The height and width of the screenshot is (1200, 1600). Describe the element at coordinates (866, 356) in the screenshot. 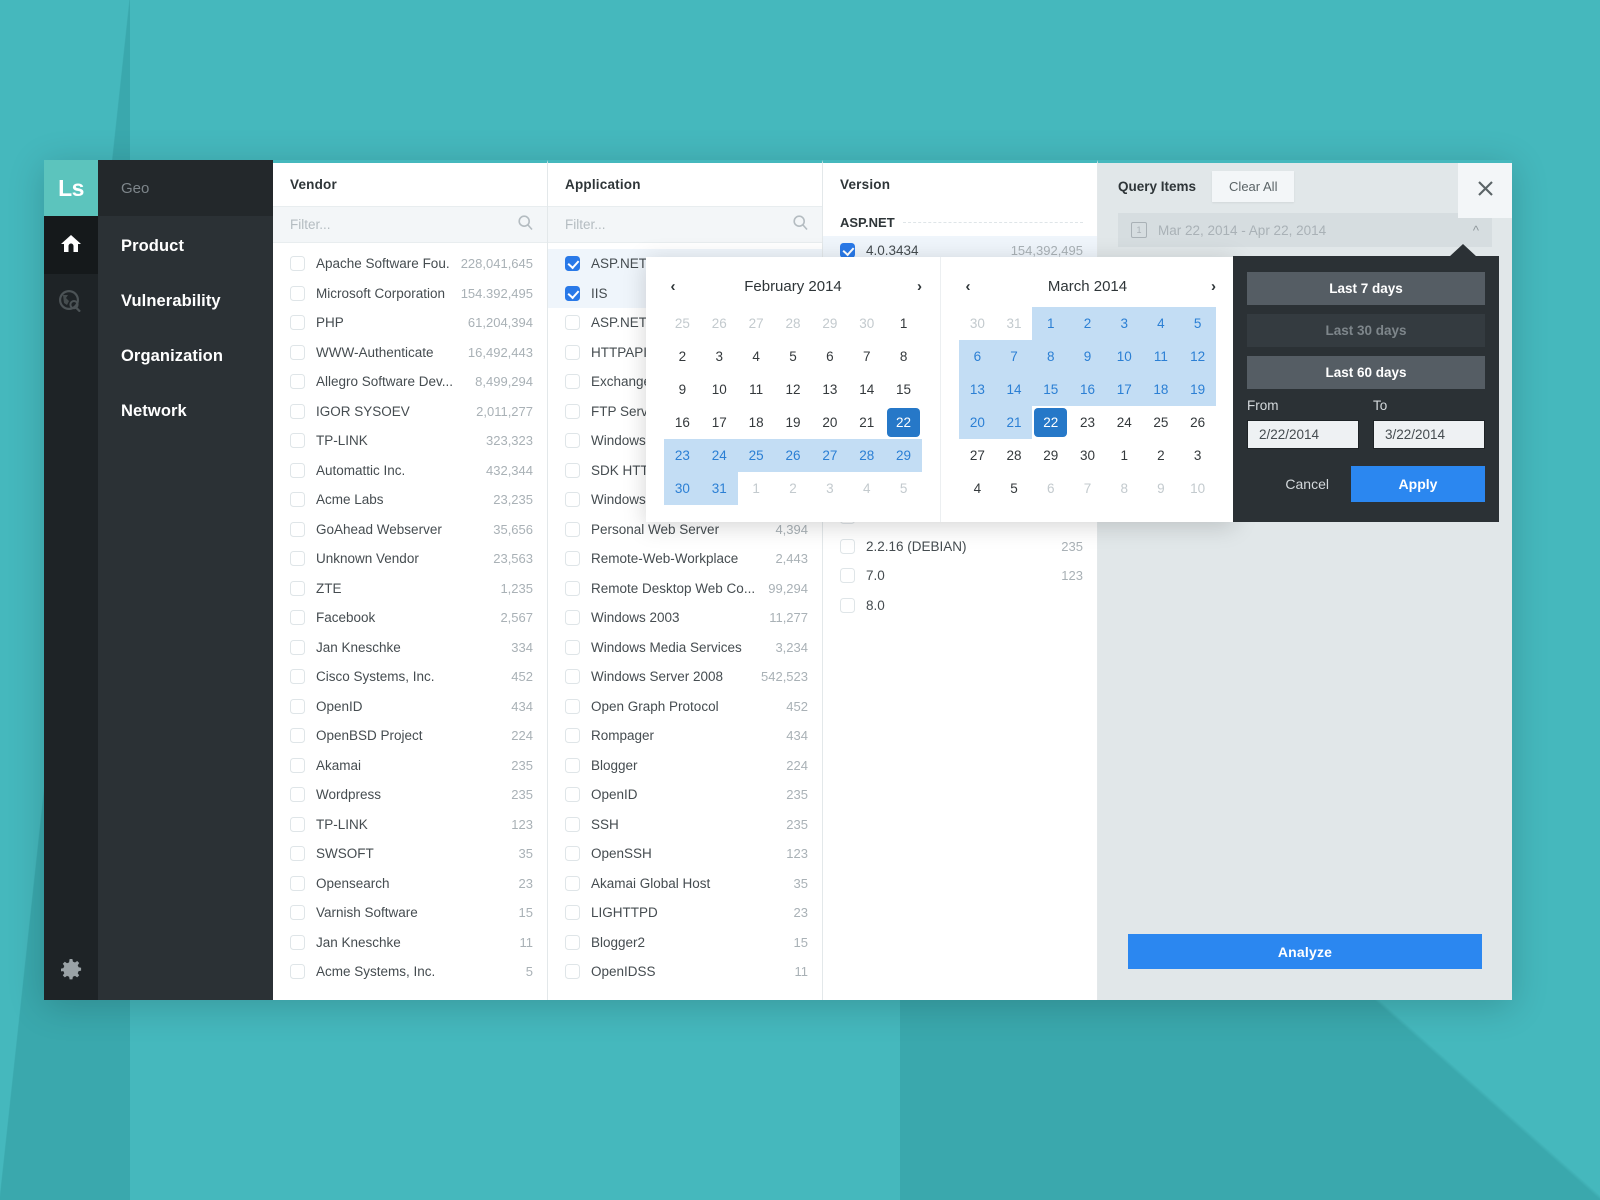

I see `calendar-day: 7` at that location.